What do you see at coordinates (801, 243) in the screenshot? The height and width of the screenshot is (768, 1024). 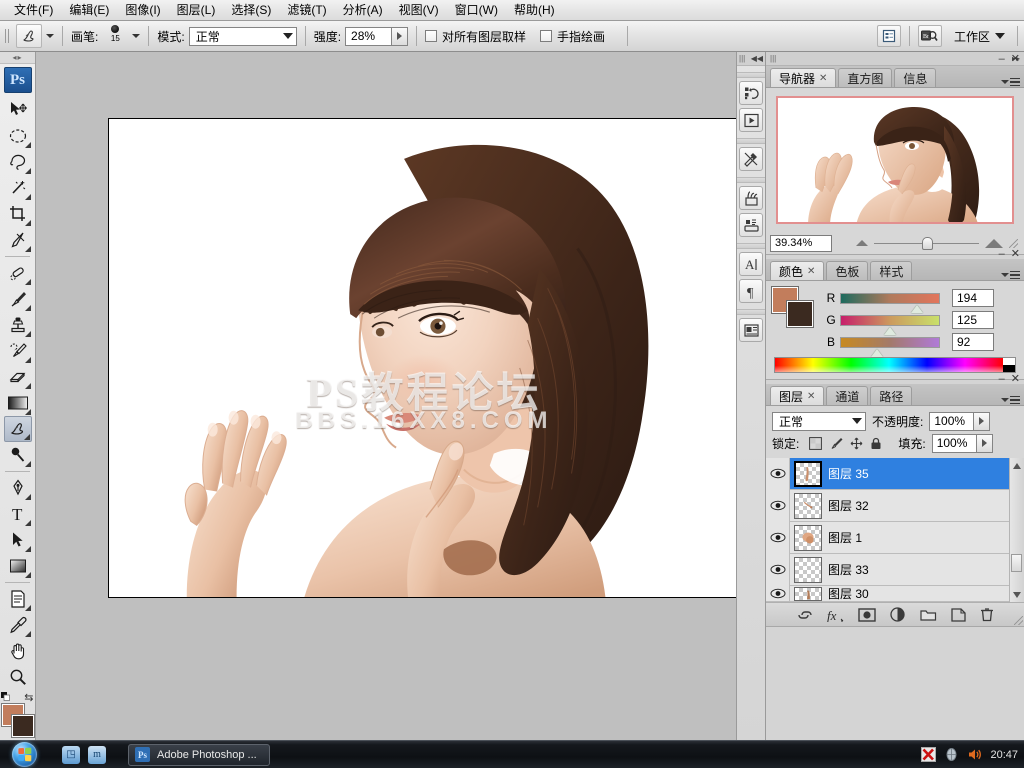 I see `navigator-zoom-input: 39.34%` at bounding box center [801, 243].